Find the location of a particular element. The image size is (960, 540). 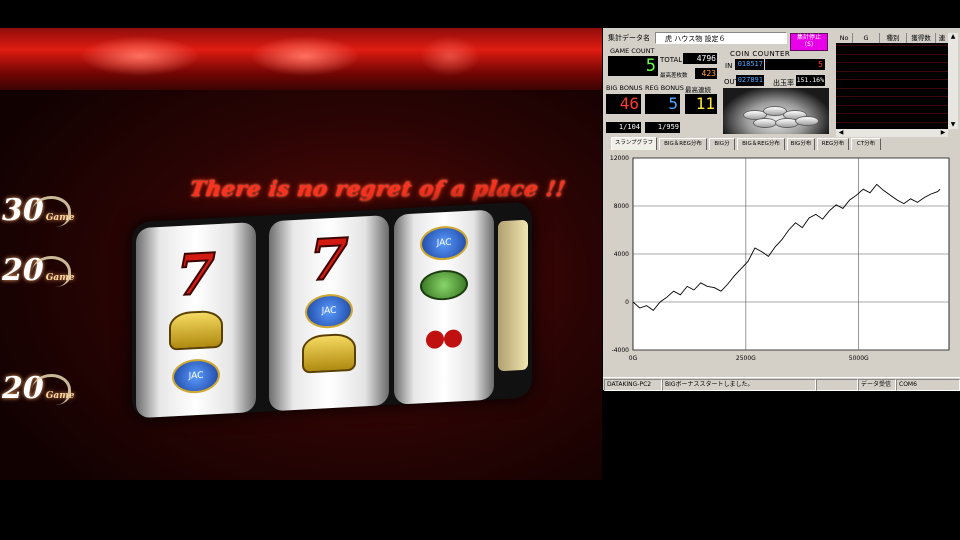

status-pc-name: DATAKING-PC2 is located at coordinates (633, 385).